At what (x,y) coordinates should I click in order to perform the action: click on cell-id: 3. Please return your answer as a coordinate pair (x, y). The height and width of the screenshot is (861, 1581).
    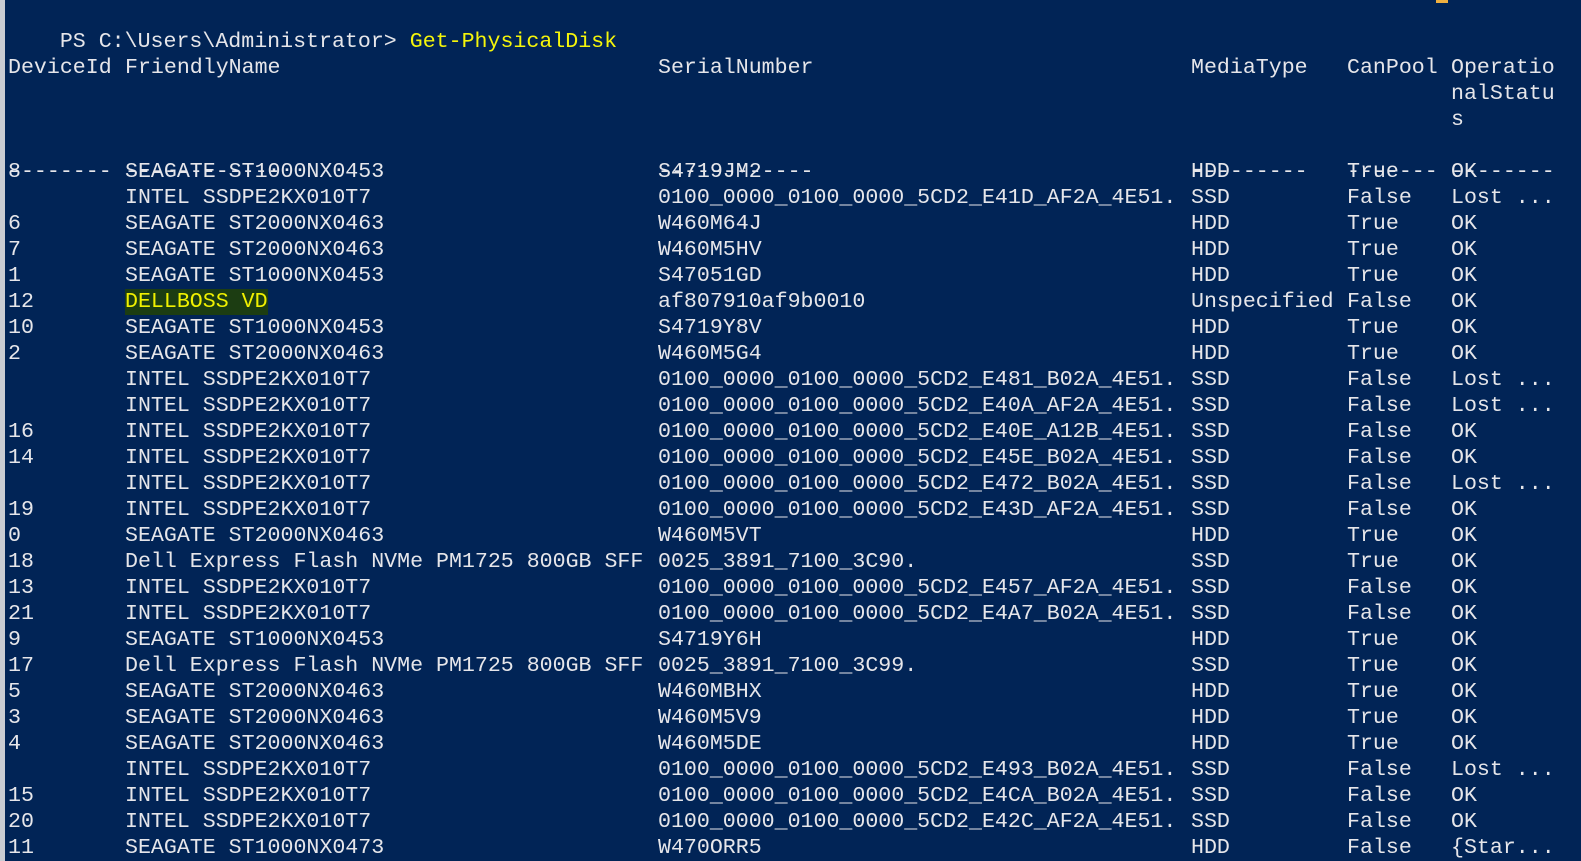
    Looking at the image, I should click on (14, 718).